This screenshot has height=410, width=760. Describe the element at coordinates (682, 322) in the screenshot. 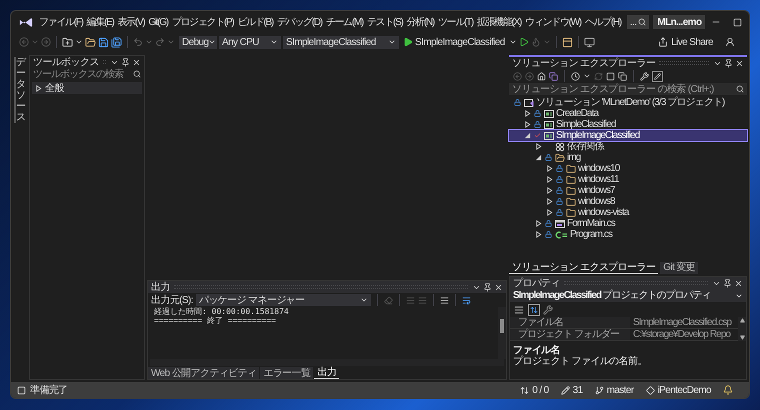

I see `property-value: SImpleImageClassified.csp` at that location.